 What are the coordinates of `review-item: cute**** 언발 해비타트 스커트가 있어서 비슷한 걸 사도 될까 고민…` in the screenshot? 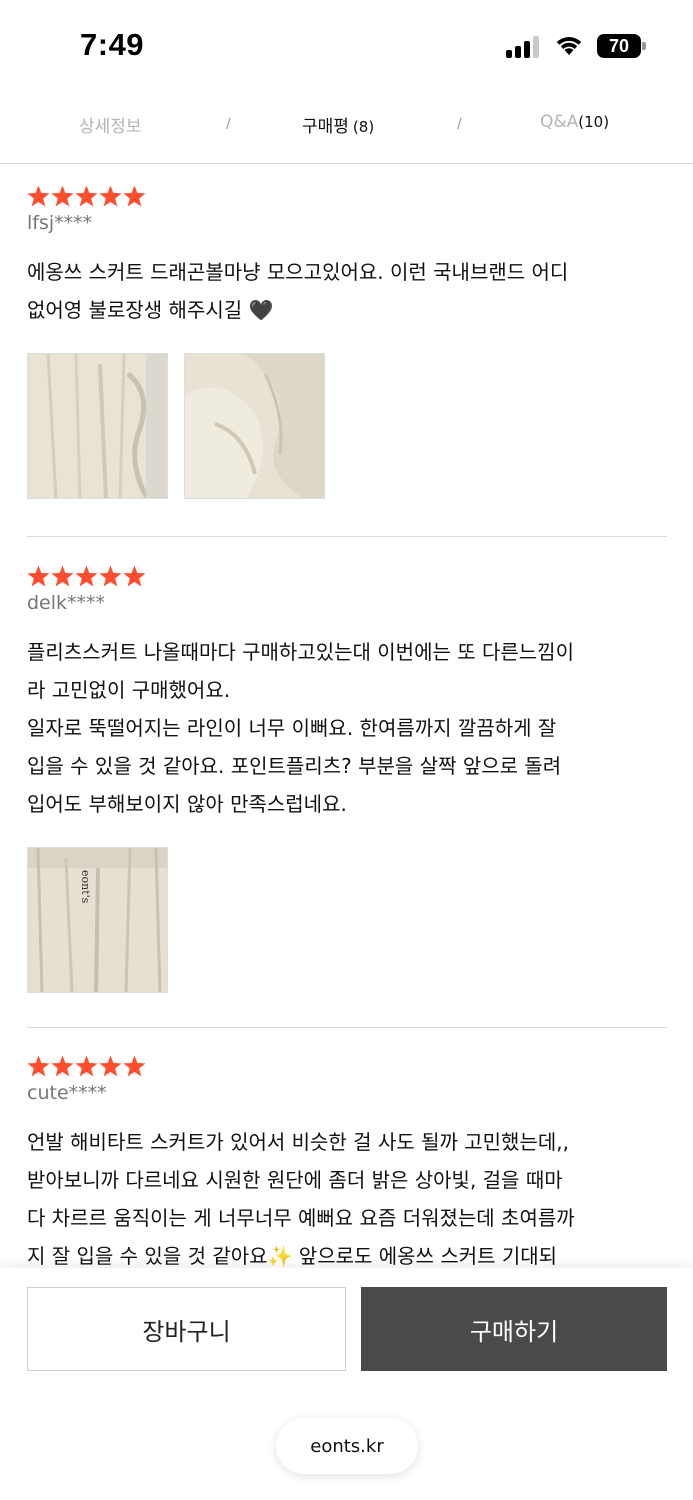 It's located at (347, 1165).